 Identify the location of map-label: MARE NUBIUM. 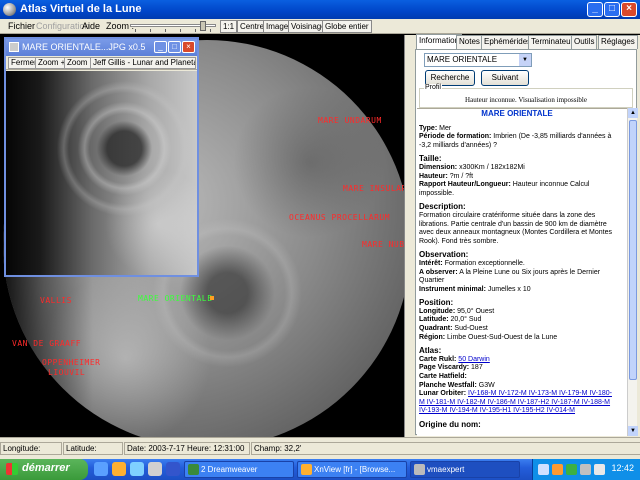
(383, 244).